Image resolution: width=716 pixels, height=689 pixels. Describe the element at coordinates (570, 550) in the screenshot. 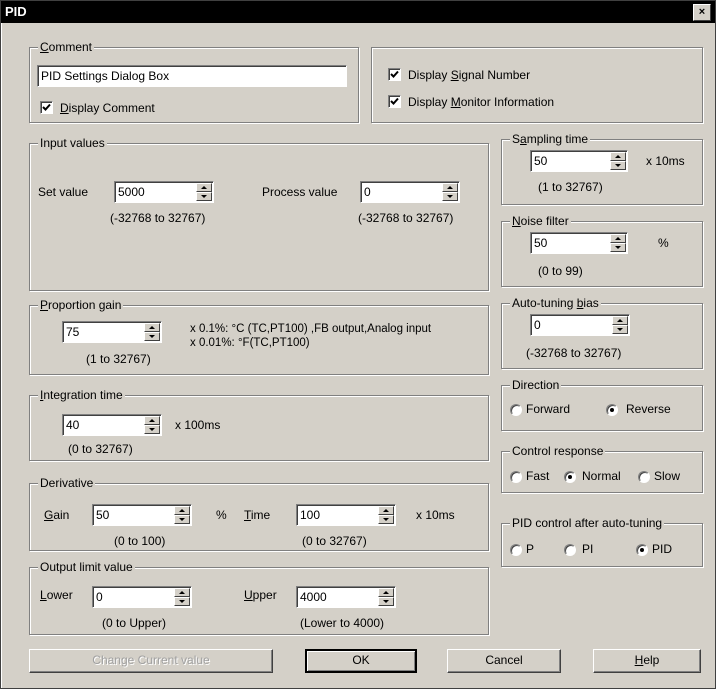

I see `pid-after-pi-radio` at that location.